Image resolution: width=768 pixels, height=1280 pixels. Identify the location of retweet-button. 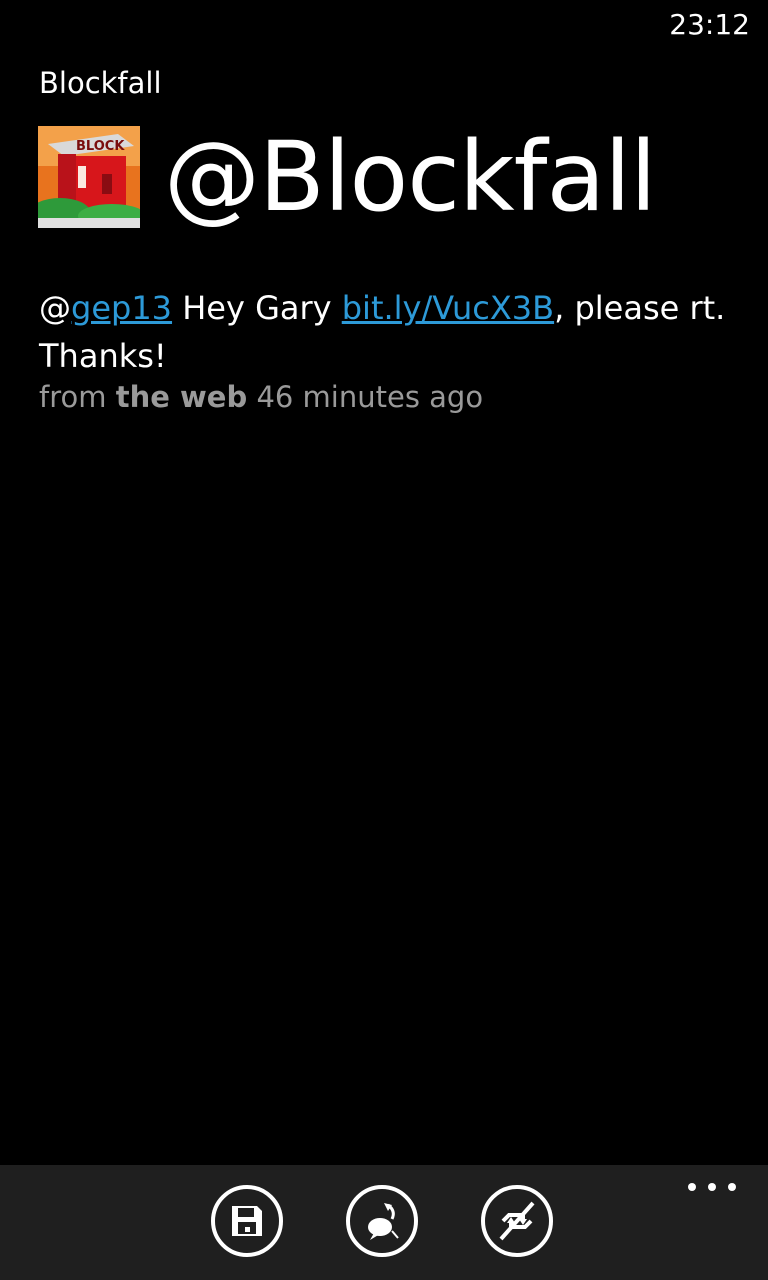
(517, 1221).